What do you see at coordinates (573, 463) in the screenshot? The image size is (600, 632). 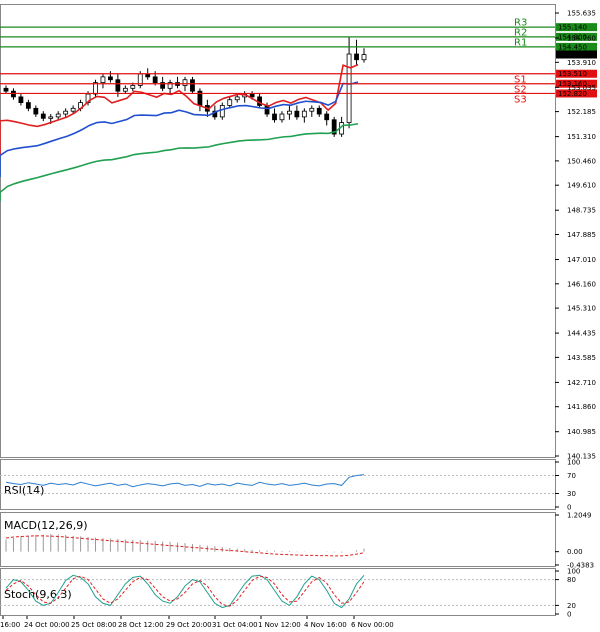 I see `rsi-tick-label: 100` at bounding box center [573, 463].